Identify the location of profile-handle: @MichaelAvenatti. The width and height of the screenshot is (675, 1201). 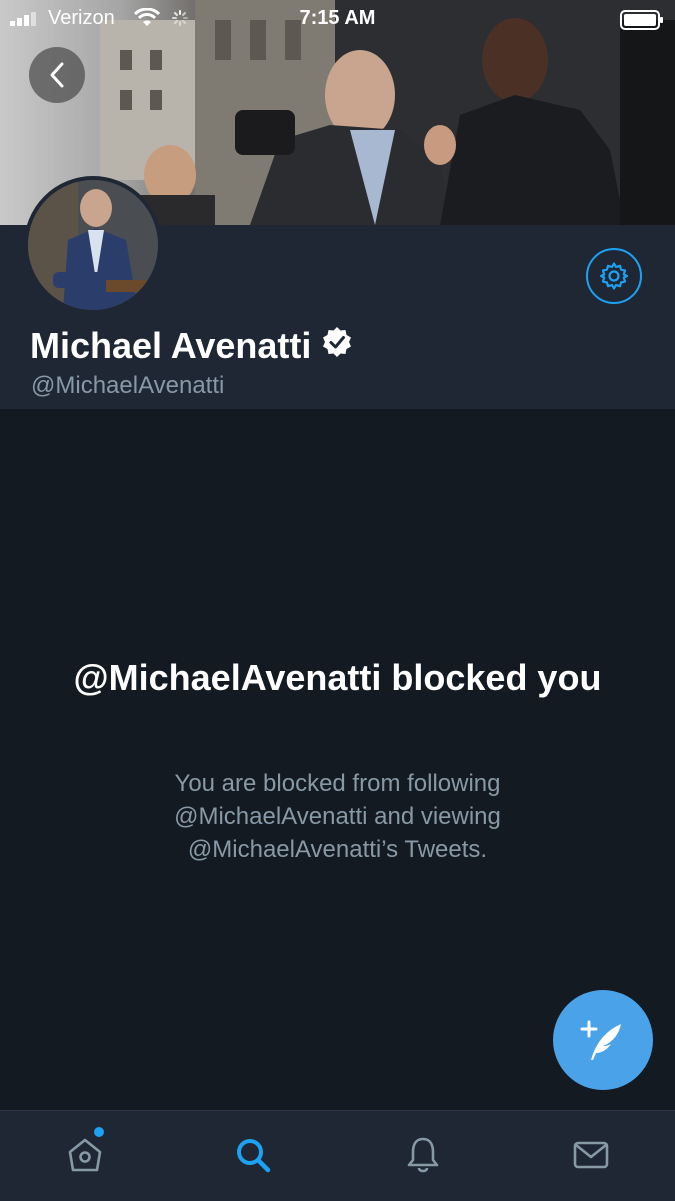
(128, 385).